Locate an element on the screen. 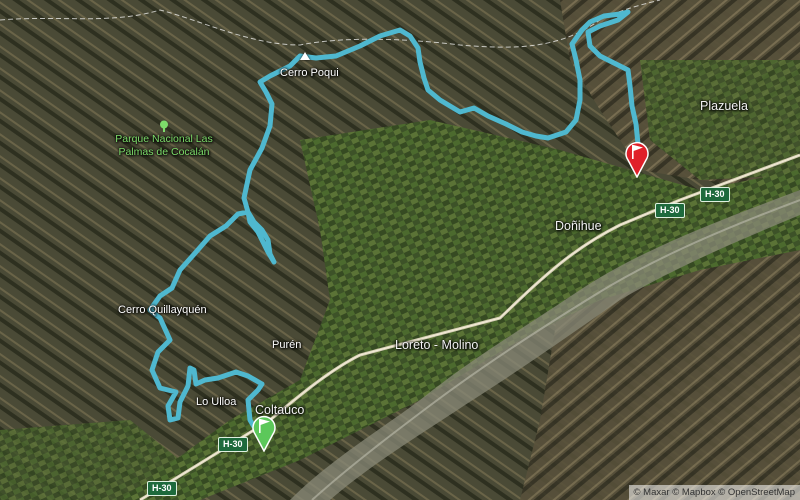 The width and height of the screenshot is (800, 500). summit-icon is located at coordinates (305, 56).